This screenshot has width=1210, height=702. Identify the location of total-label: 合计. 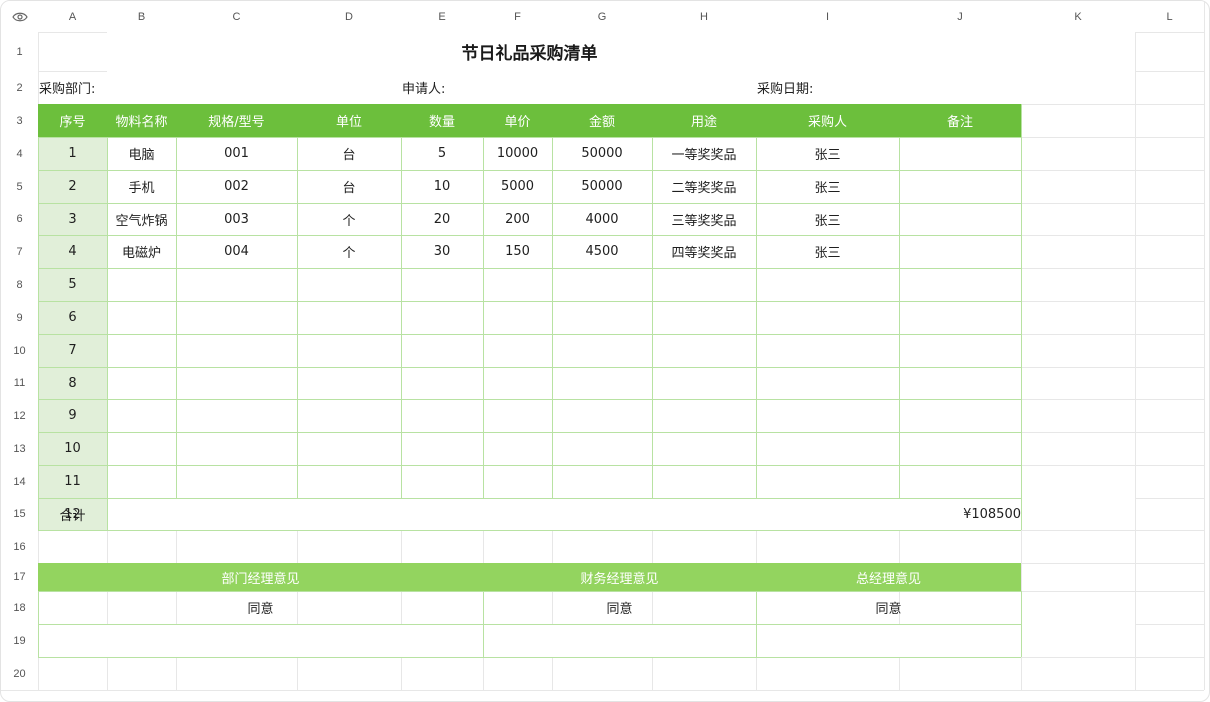
(72, 516).